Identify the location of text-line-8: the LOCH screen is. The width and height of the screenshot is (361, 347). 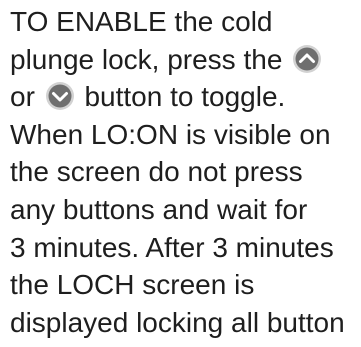
(132, 285).